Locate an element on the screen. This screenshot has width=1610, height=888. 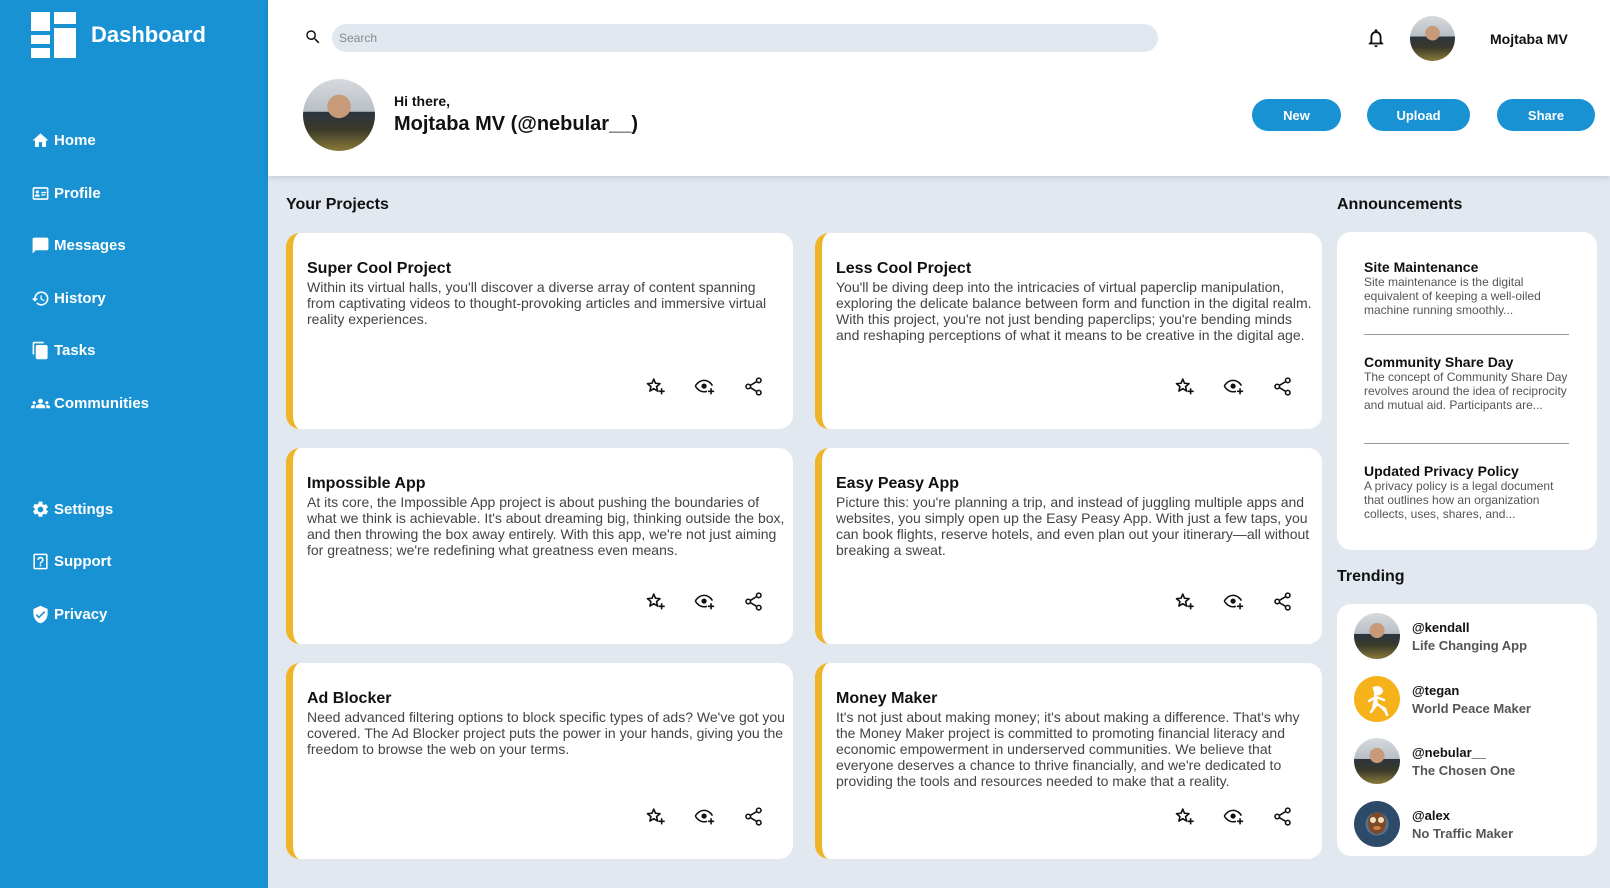
trending-title: Trending is located at coordinates (1371, 576).